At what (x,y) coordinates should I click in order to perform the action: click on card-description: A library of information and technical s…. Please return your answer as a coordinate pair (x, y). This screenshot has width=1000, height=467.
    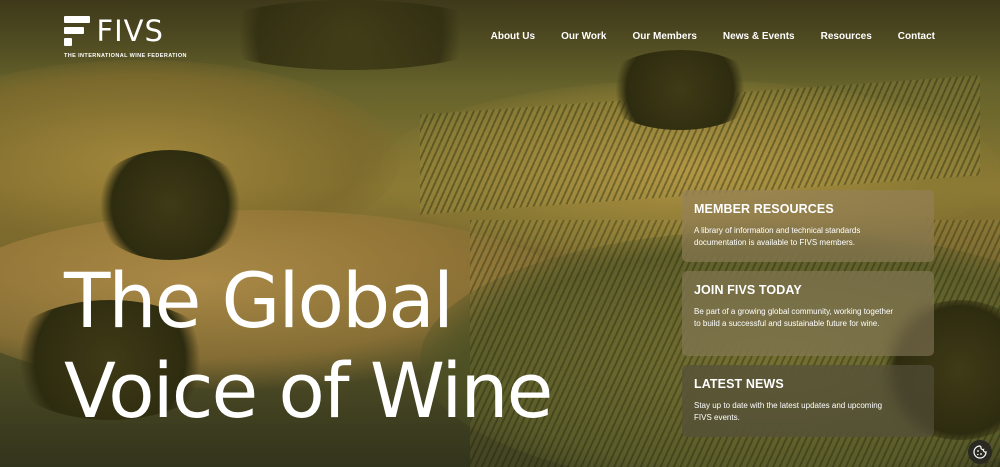
    Looking at the image, I should click on (777, 236).